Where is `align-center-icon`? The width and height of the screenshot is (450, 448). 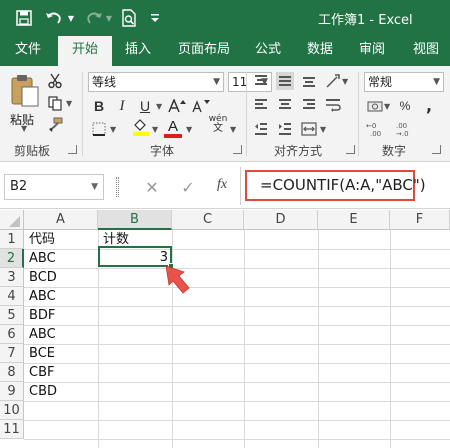
align-center-icon is located at coordinates (285, 105).